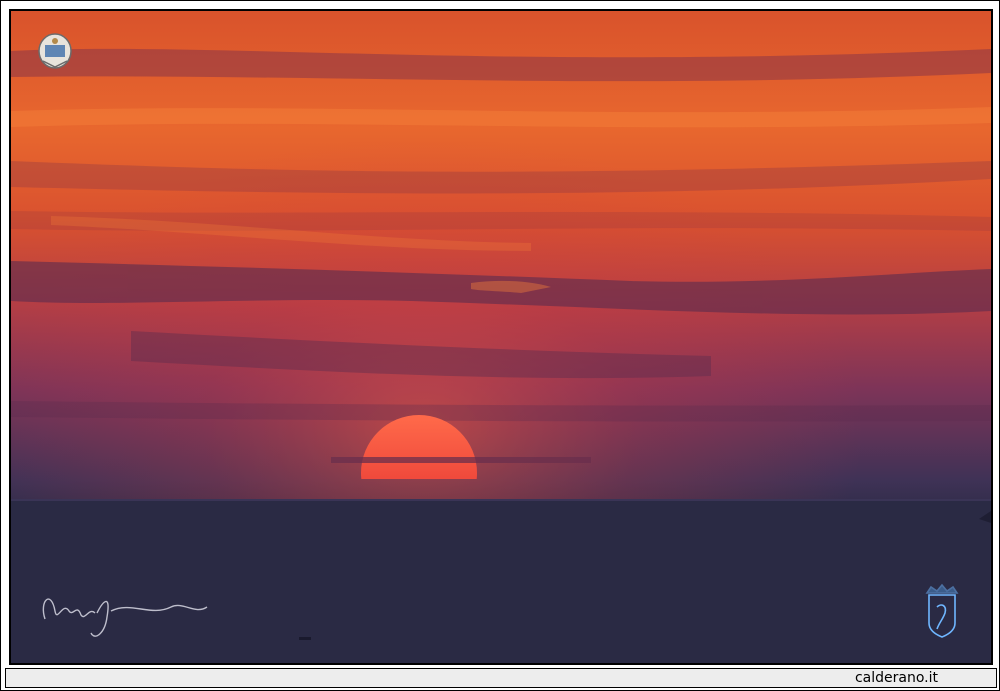 Image resolution: width=1000 pixels, height=691 pixels. What do you see at coordinates (501, 500) in the screenshot?
I see `horizon-line` at bounding box center [501, 500].